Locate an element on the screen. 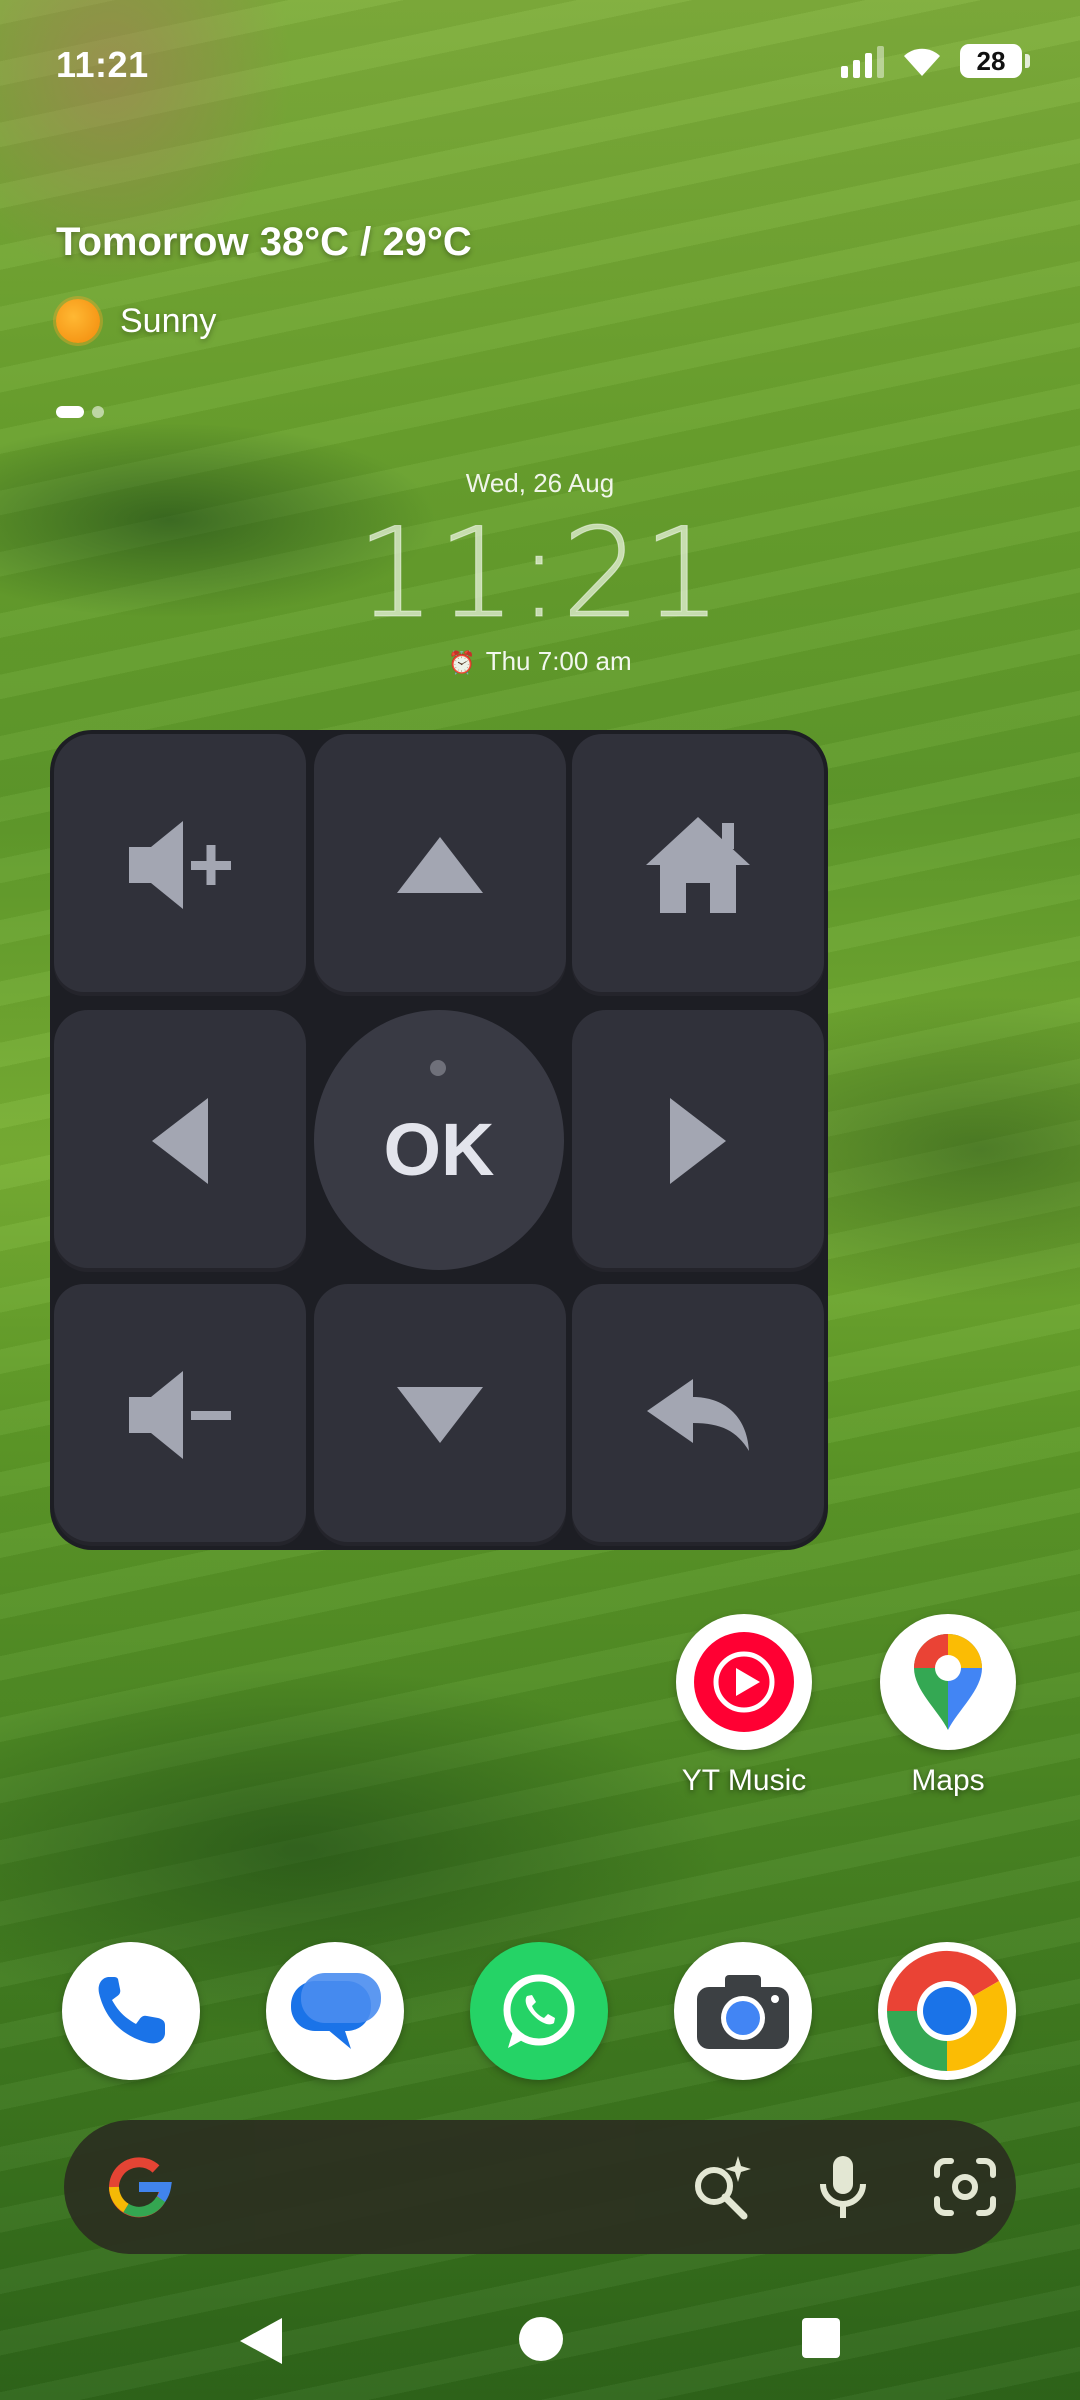 Image resolution: width=1080 pixels, height=2400 pixels. voice-search-button is located at coordinates (843, 2187).